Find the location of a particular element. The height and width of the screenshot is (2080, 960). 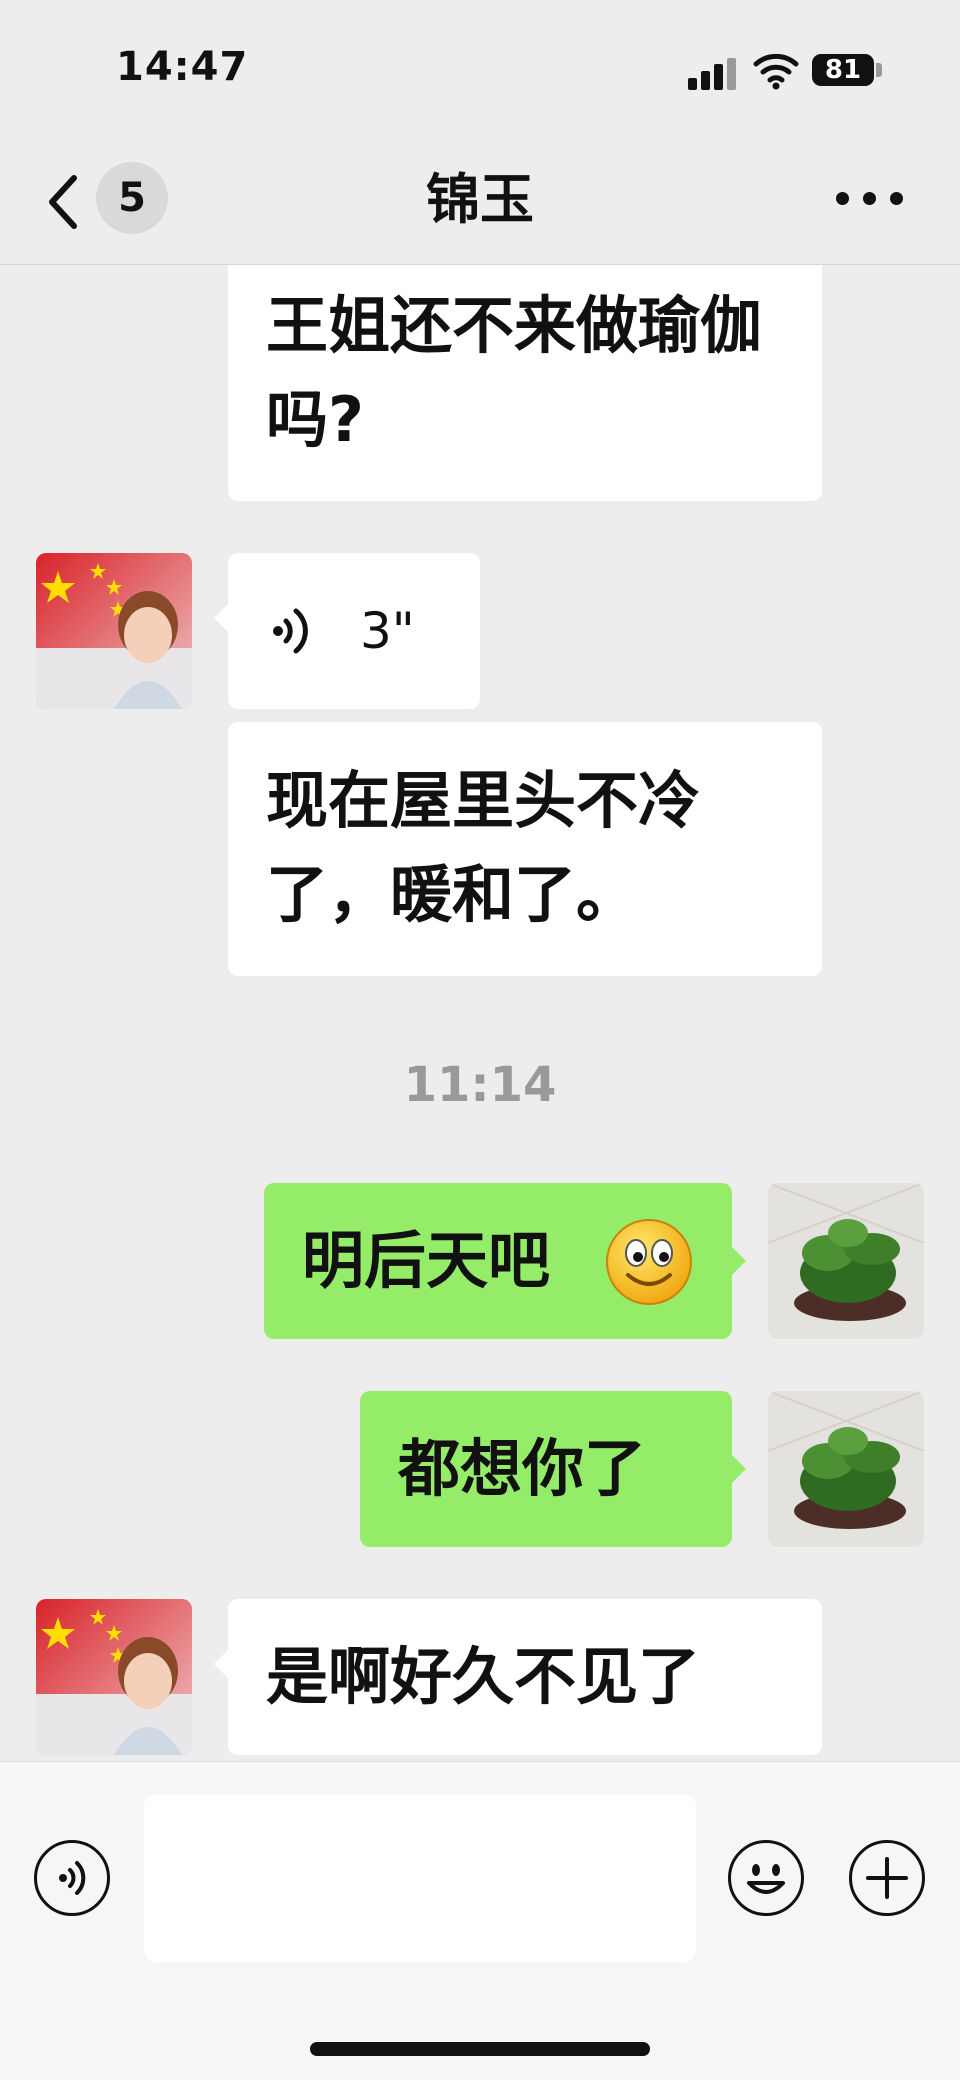

incoming-message-bubble: 现在屋里头不冷了，暖和了。 is located at coordinates (525, 849).